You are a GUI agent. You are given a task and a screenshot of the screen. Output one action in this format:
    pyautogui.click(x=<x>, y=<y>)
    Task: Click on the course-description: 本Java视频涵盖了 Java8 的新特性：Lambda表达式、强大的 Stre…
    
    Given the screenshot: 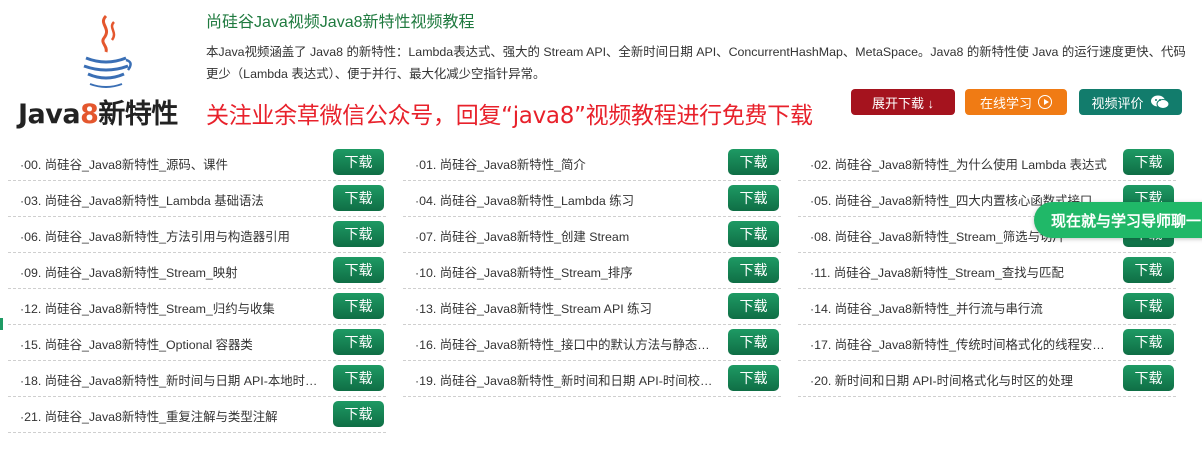 What is the action you would take?
    pyautogui.click(x=696, y=63)
    